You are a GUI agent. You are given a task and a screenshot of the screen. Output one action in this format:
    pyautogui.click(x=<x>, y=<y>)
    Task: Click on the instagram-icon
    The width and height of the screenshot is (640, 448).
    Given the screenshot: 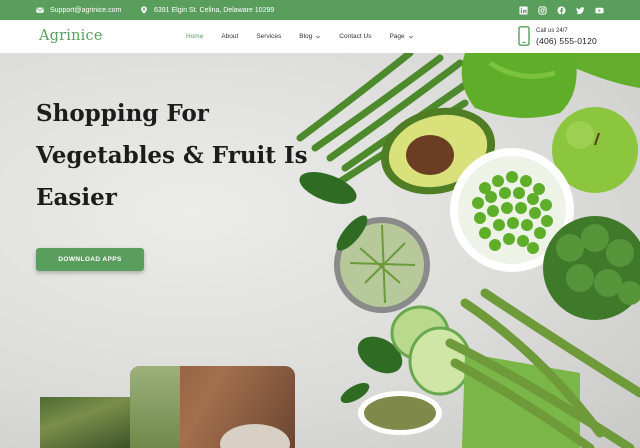 What is the action you would take?
    pyautogui.click(x=542, y=10)
    